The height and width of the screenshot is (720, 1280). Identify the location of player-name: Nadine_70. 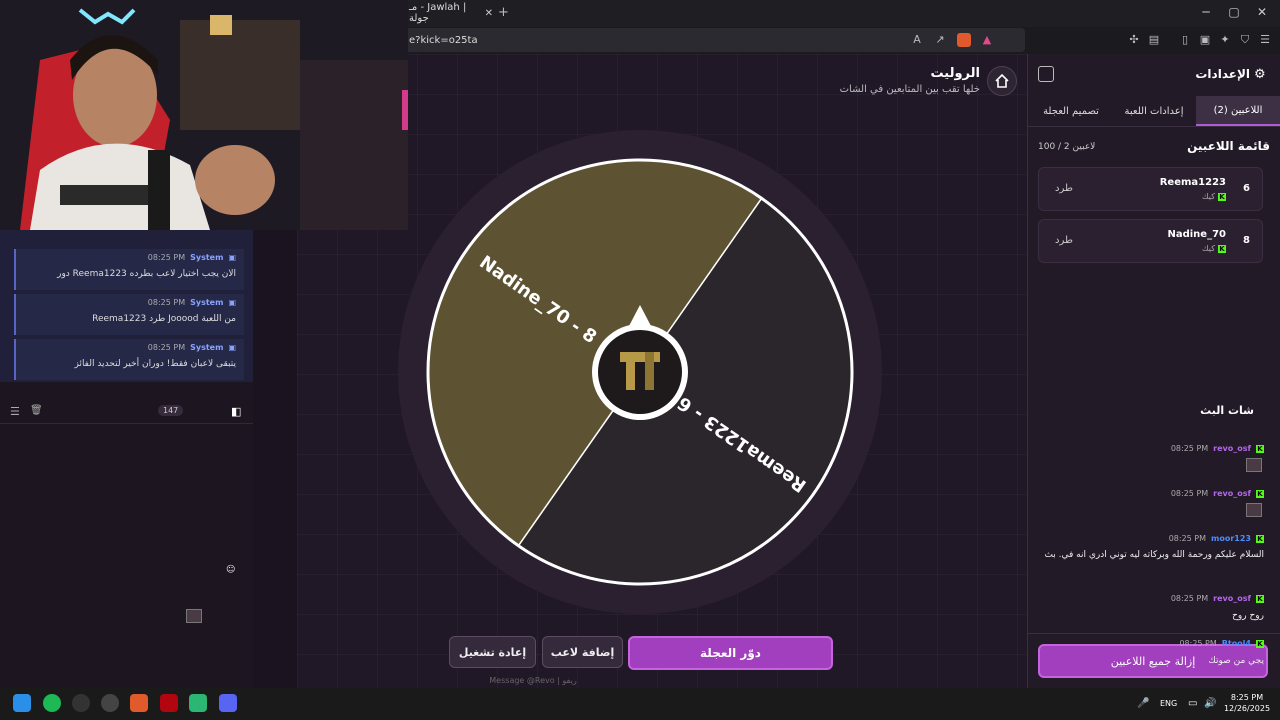
(1196, 234).